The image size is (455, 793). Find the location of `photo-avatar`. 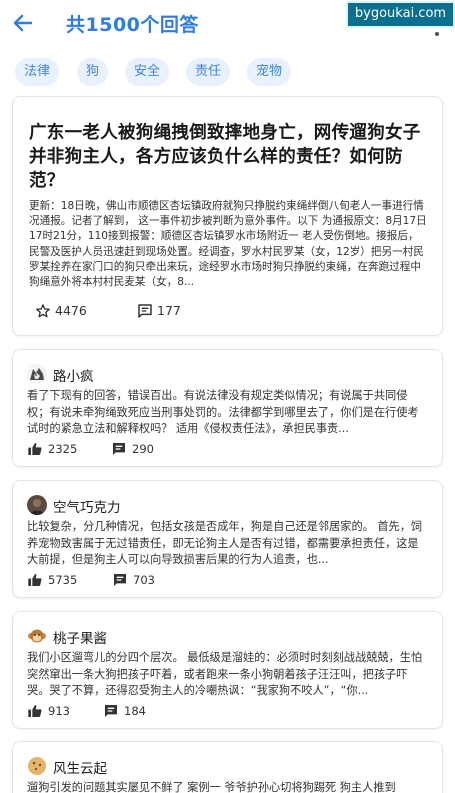

photo-avatar is located at coordinates (37, 505).